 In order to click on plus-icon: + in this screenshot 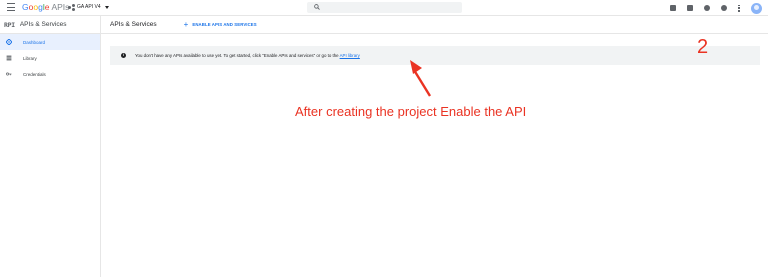, I will do `click(186, 24)`.